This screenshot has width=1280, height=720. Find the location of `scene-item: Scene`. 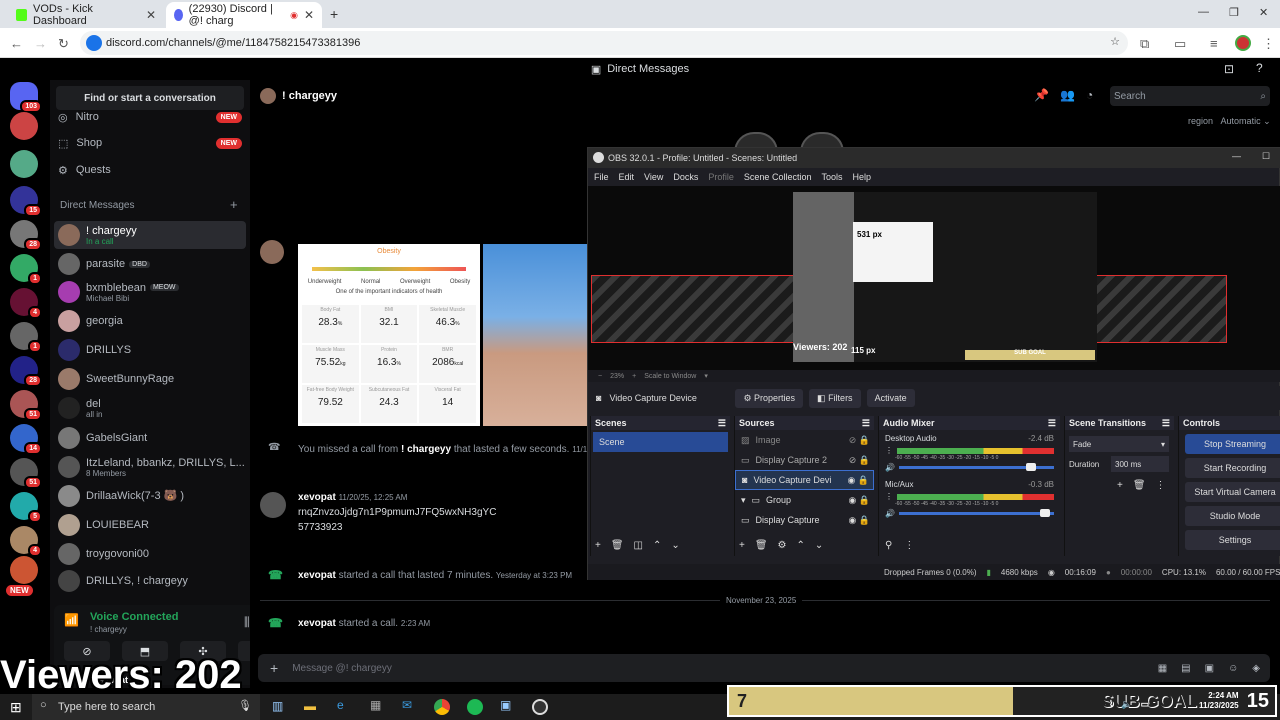

scene-item: Scene is located at coordinates (660, 442).